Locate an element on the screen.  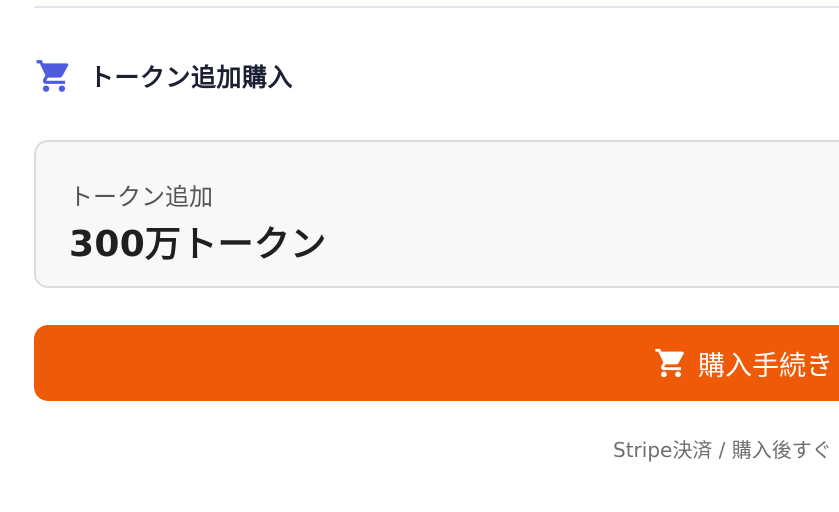
section-title: トークン追加購入 is located at coordinates (191, 77).